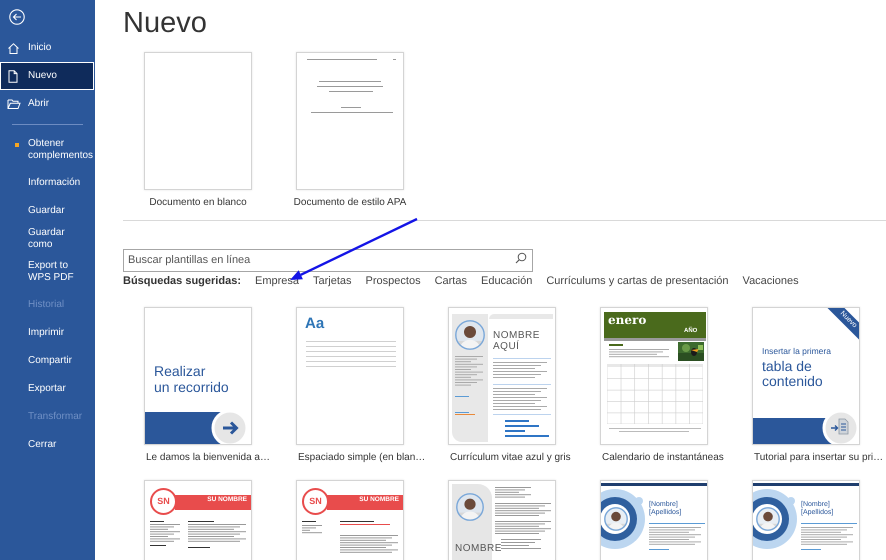  I want to click on template-thumbnail: NOMBRE AQUÍ, so click(502, 376).